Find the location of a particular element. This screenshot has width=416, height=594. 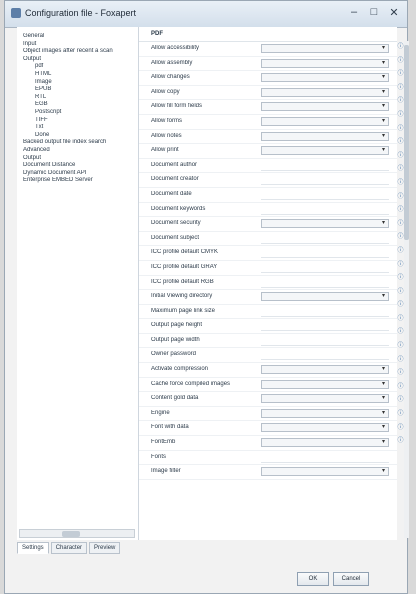

tree-horizontal-scrollbar is located at coordinates (77, 533).